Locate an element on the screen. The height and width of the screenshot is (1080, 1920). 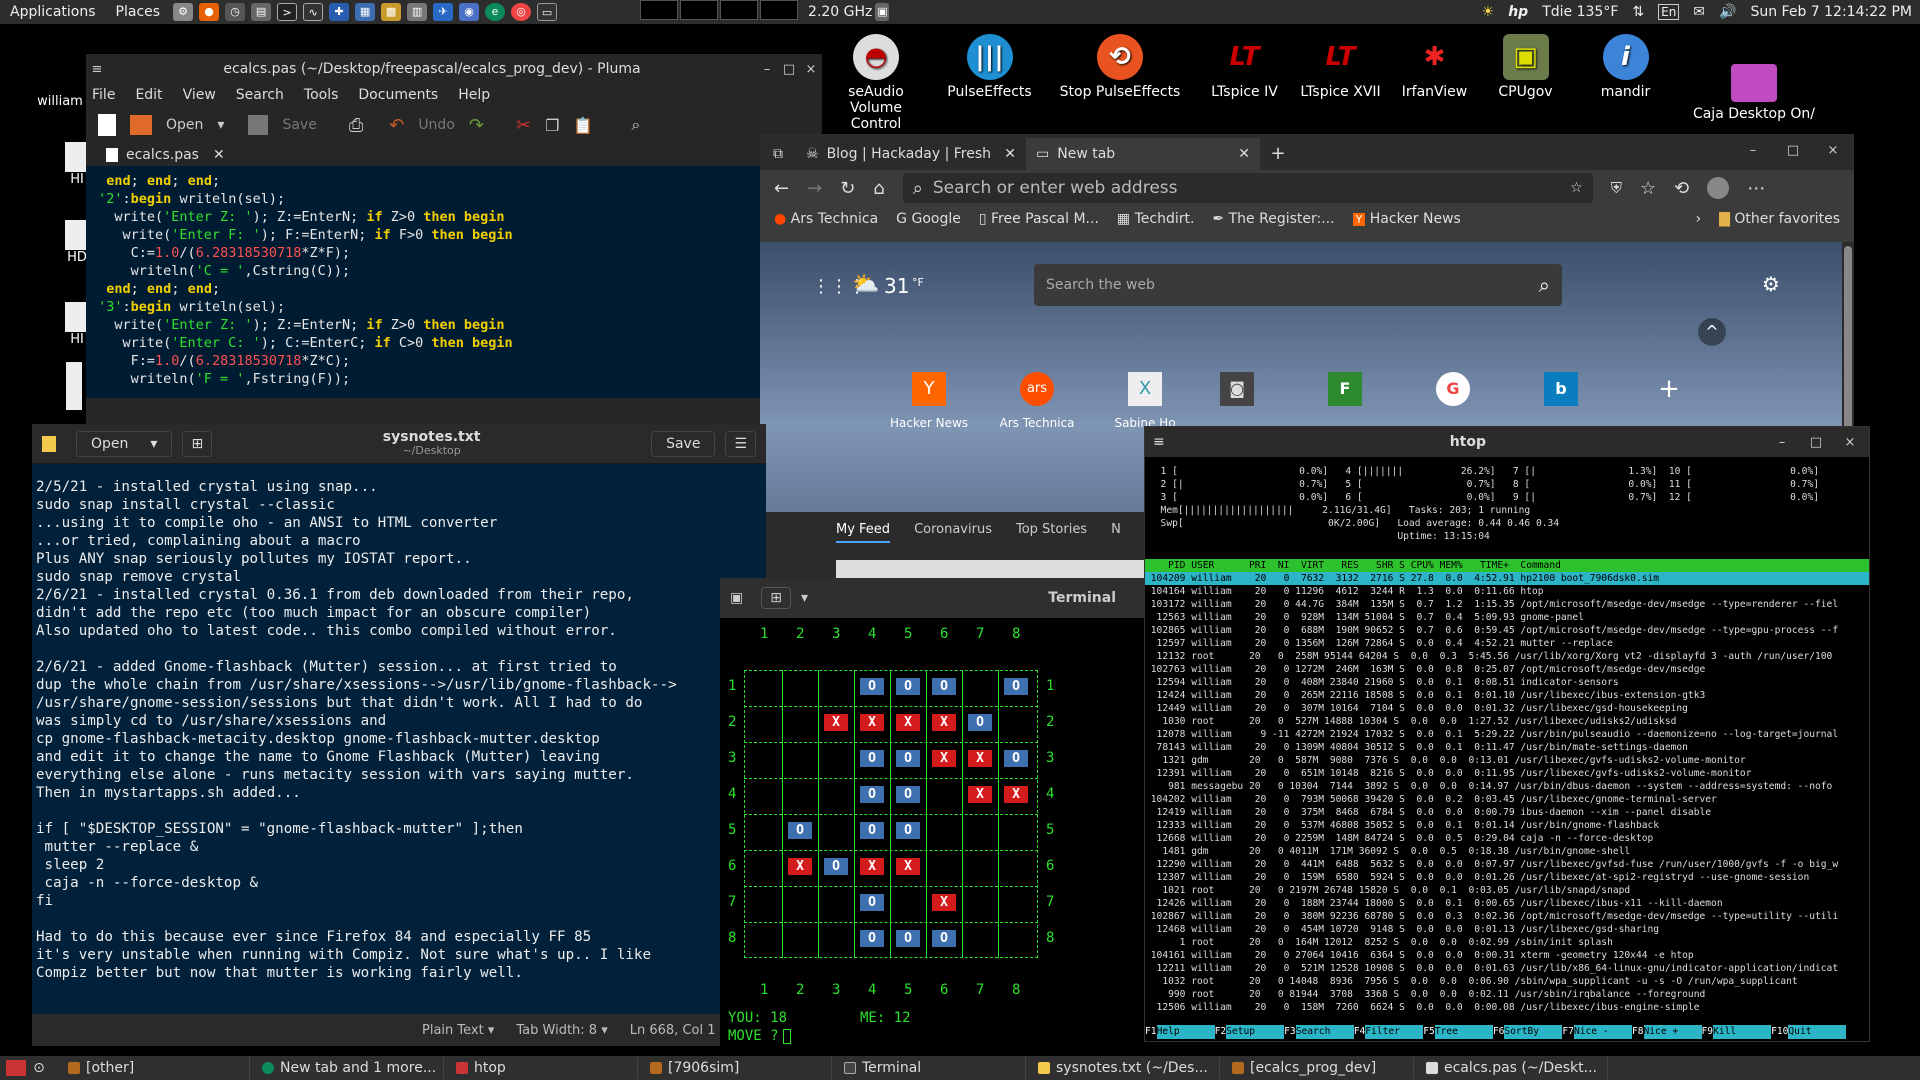
tab-more: N is located at coordinates (1116, 532).